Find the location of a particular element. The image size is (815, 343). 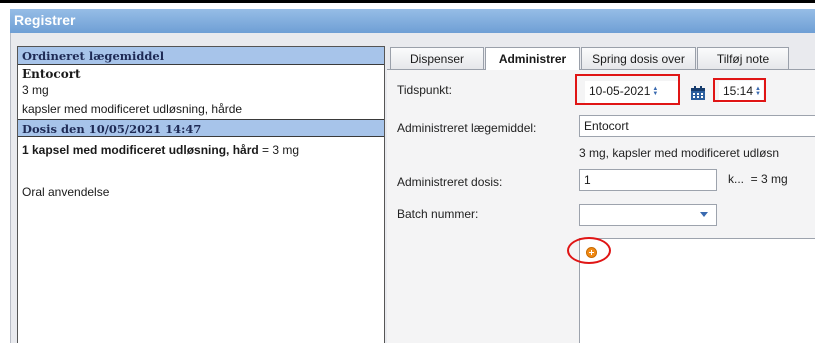

add-icon-highlight is located at coordinates (589, 250).